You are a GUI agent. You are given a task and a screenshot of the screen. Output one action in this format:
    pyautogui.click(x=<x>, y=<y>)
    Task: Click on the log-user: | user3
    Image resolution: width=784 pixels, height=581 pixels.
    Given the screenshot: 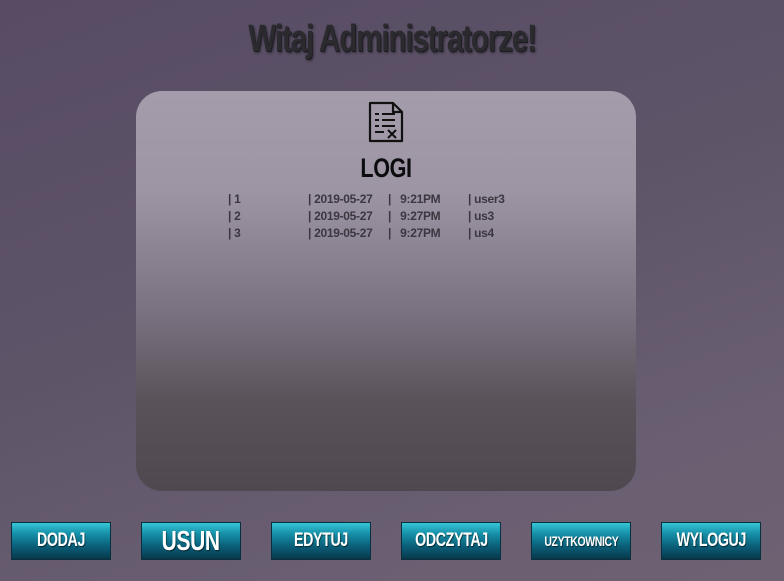 What is the action you would take?
    pyautogui.click(x=486, y=199)
    